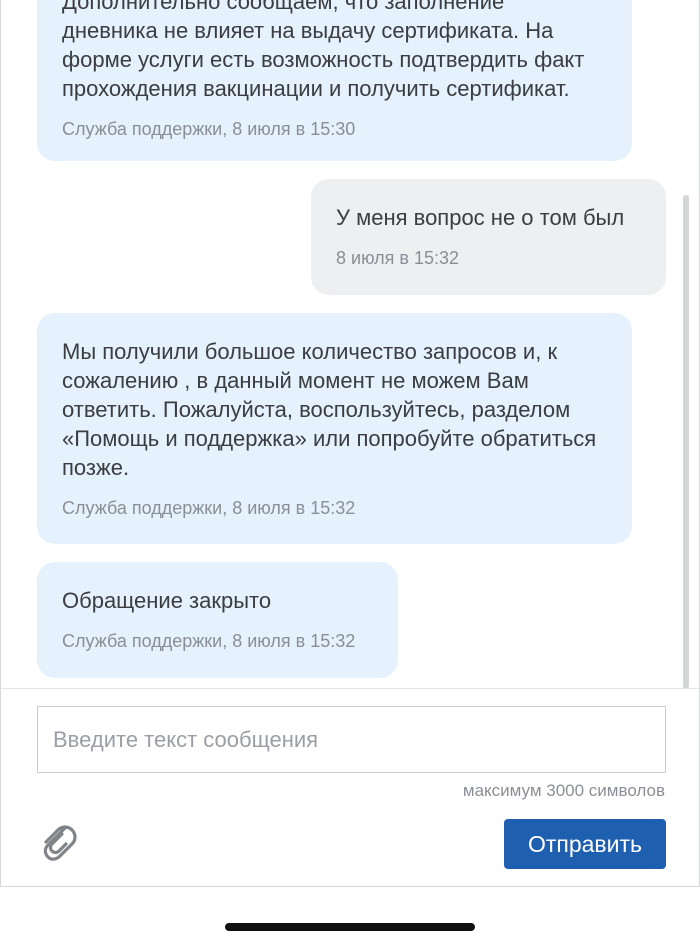 The image size is (700, 944). What do you see at coordinates (167, 600) in the screenshot?
I see `message-text: Обращение закрыто` at bounding box center [167, 600].